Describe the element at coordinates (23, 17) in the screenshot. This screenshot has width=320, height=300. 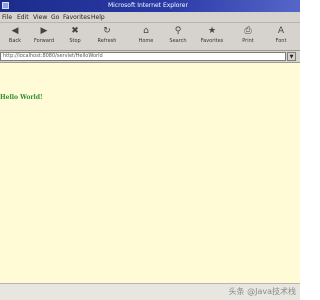
I see `menu-edit: Edit` at that location.